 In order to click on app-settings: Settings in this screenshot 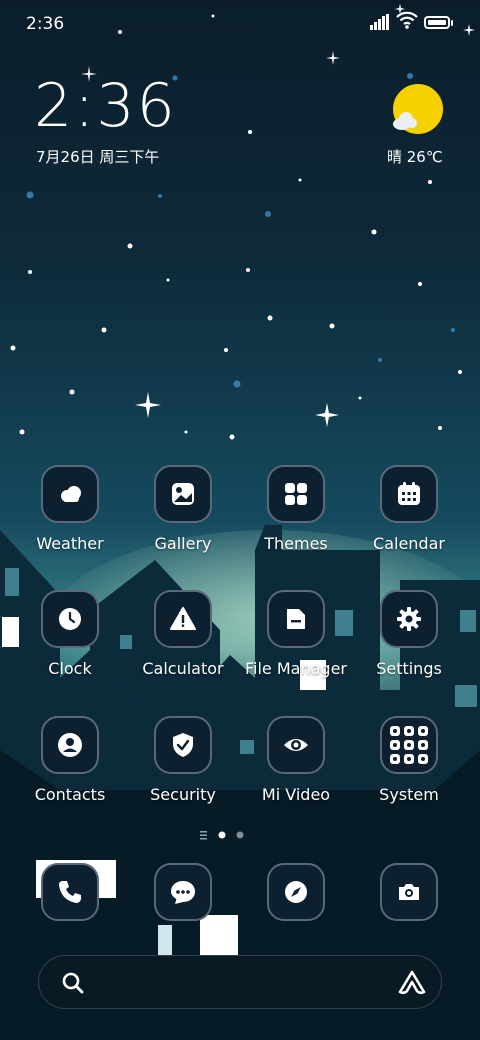, I will do `click(409, 634)`.